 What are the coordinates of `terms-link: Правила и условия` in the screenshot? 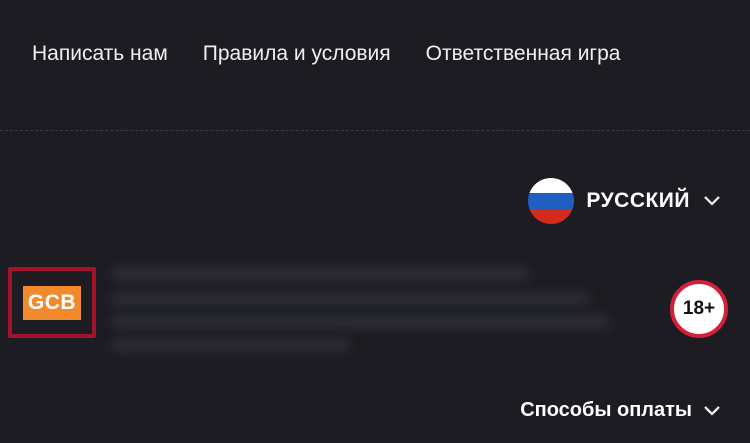 It's located at (297, 54).